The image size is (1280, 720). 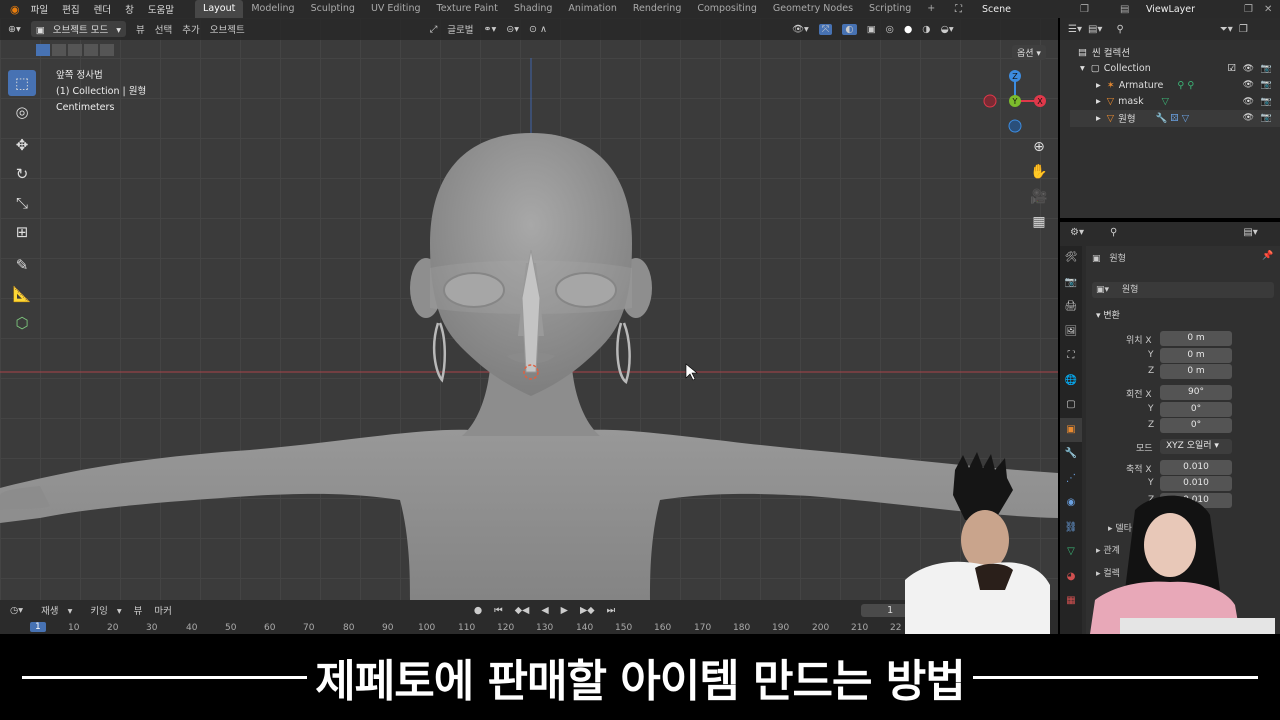 I want to click on rotation-z-field: 0°, so click(x=1196, y=425).